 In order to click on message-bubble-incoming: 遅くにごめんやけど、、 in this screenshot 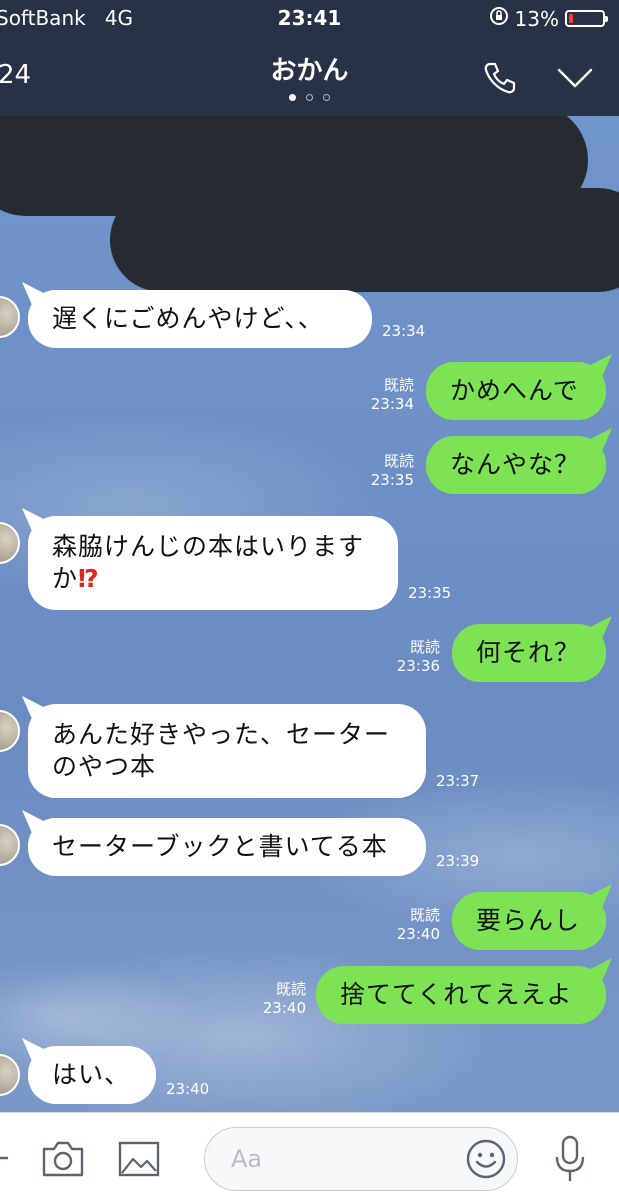, I will do `click(200, 319)`.